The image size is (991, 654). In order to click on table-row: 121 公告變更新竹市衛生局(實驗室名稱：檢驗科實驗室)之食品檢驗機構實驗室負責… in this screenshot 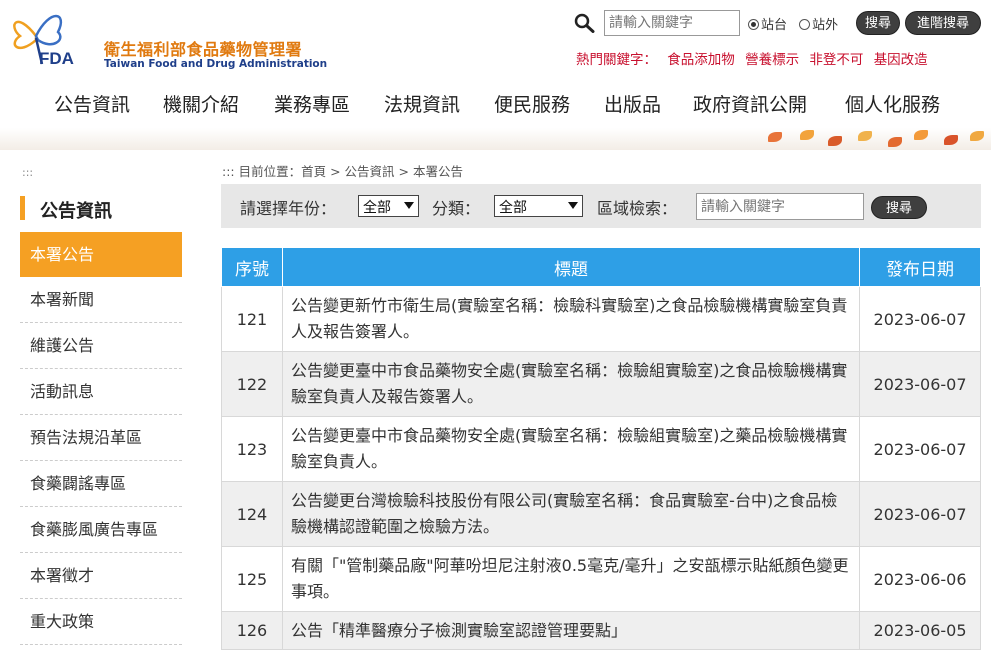, I will do `click(601, 319)`.